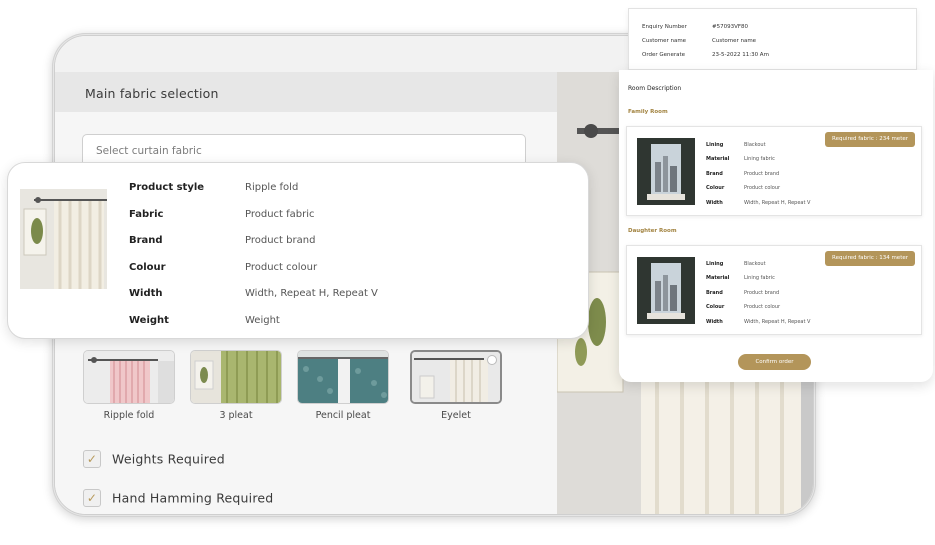 The width and height of the screenshot is (935, 545). I want to click on spec-key: Fabric, so click(146, 214).